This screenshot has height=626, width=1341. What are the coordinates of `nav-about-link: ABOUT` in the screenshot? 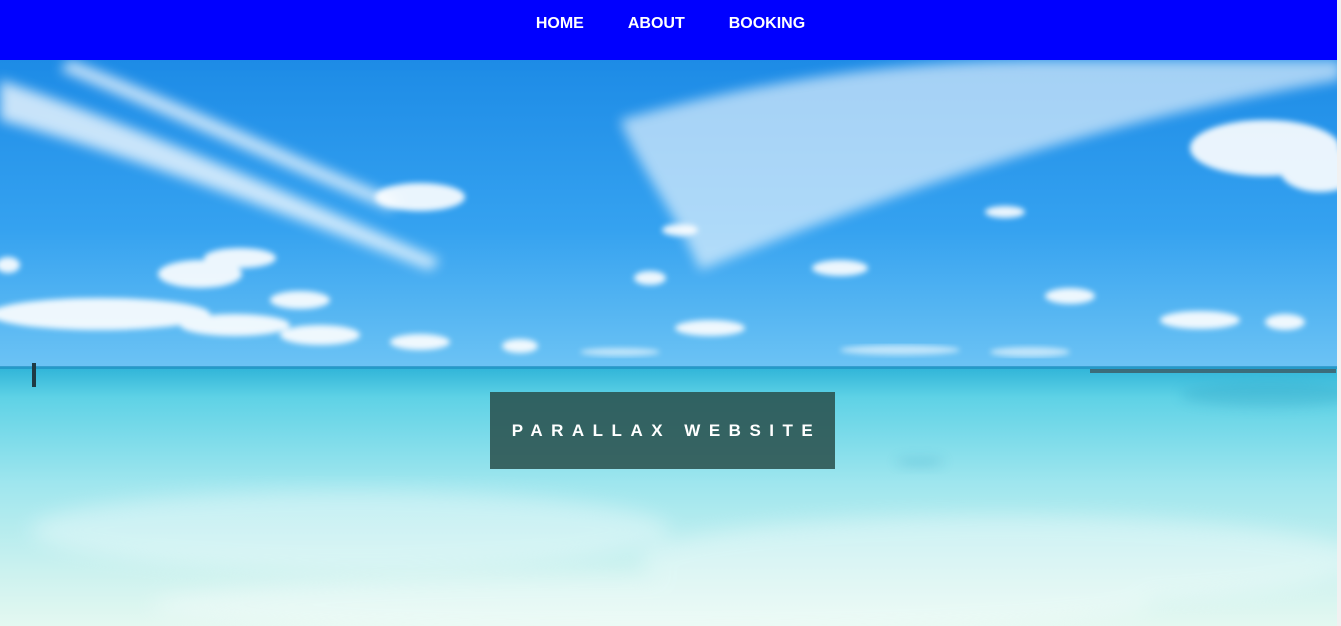 It's located at (656, 24).